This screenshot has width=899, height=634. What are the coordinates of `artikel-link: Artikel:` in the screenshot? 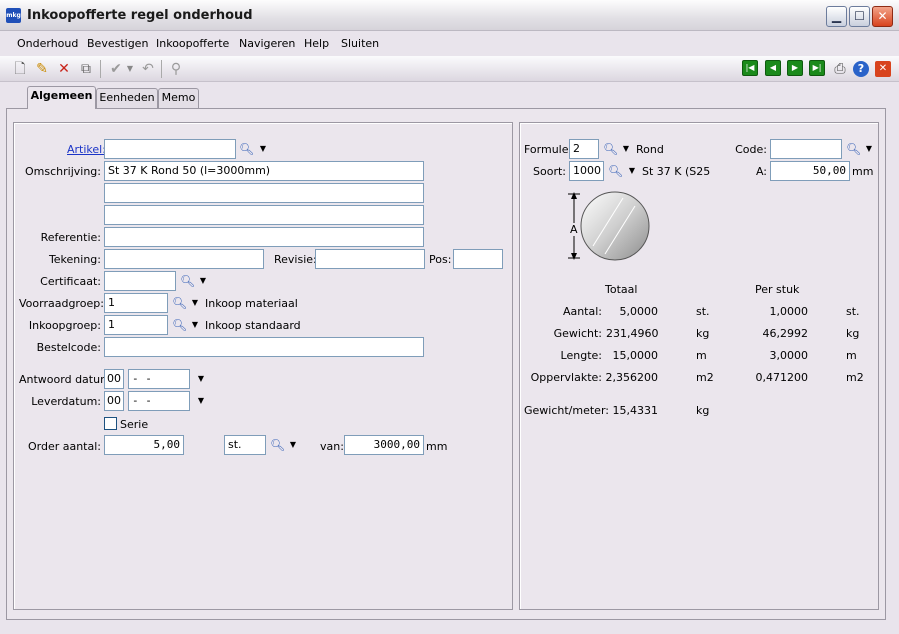 It's located at (86, 149).